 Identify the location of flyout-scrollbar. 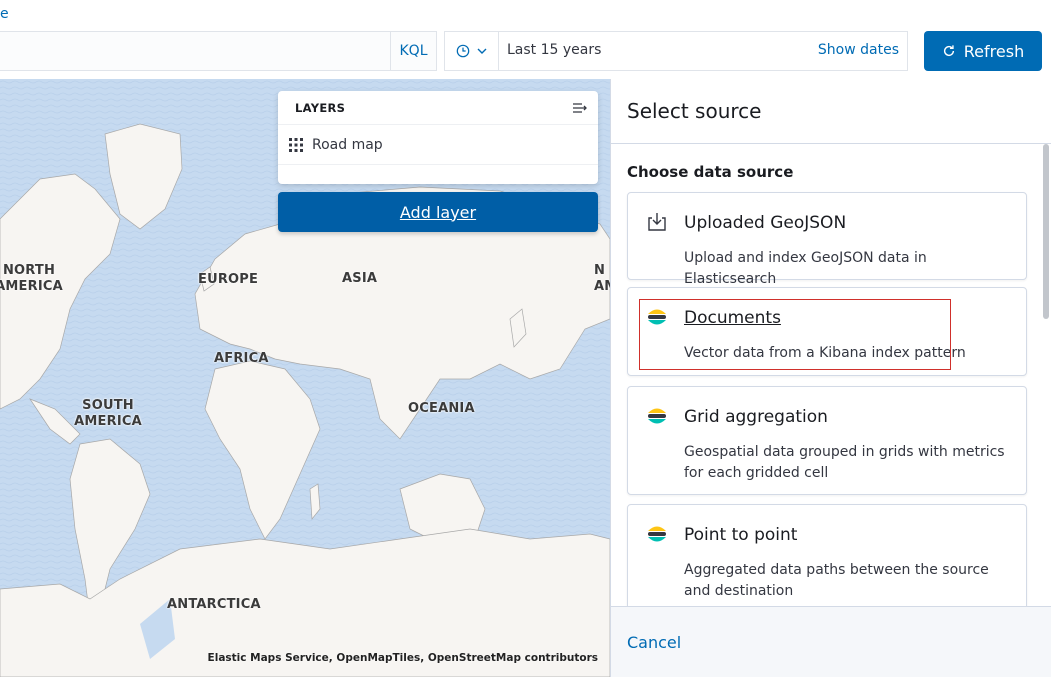
(1046, 231).